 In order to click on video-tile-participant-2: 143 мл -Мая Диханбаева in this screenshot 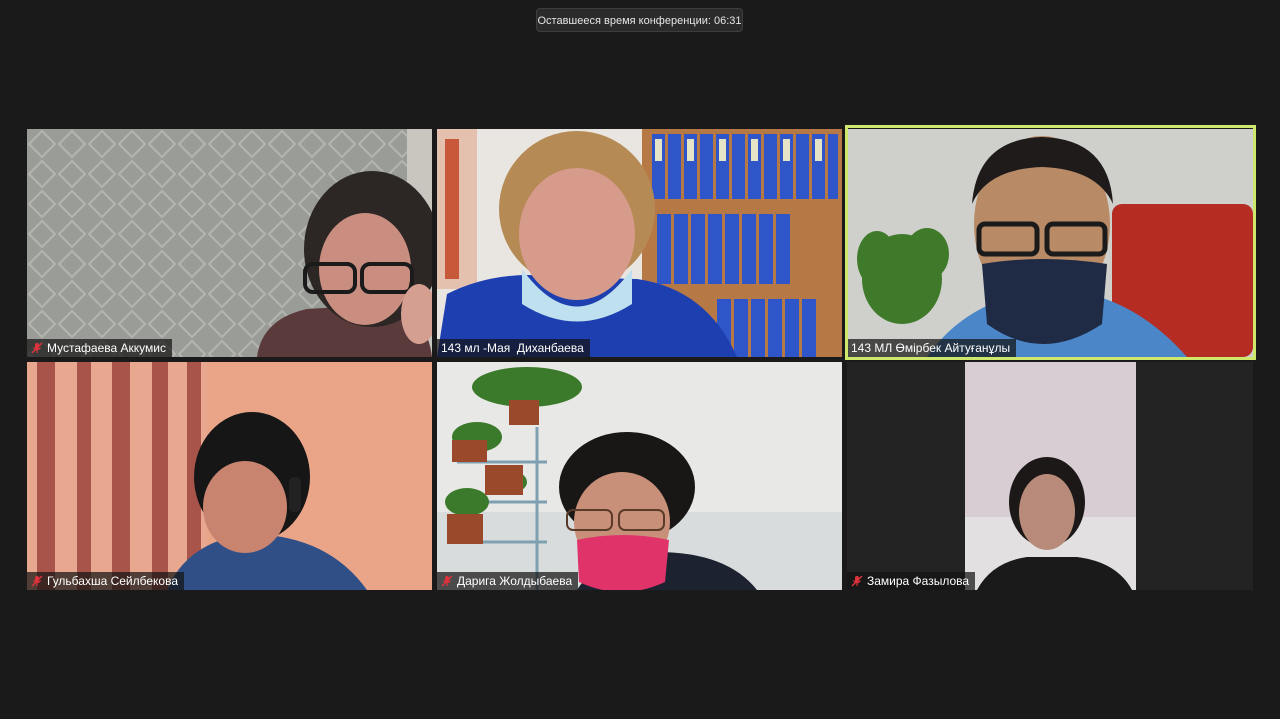, I will do `click(639, 243)`.